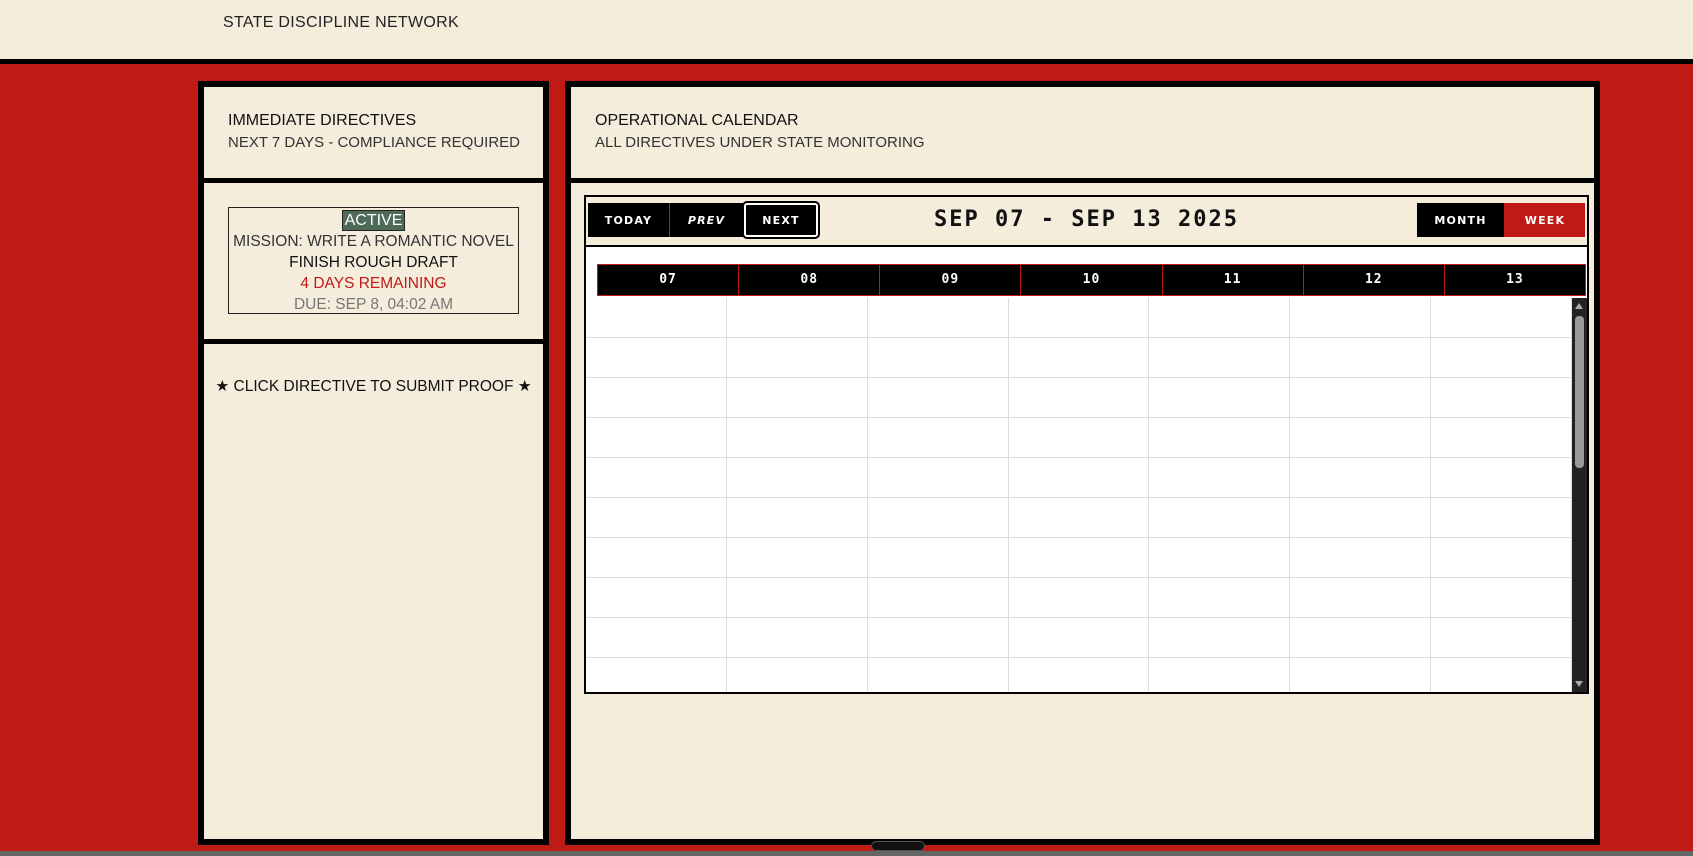 The image size is (1693, 856). I want to click on day-header-row: 07 08 09 10 11 12 13, so click(1091, 280).